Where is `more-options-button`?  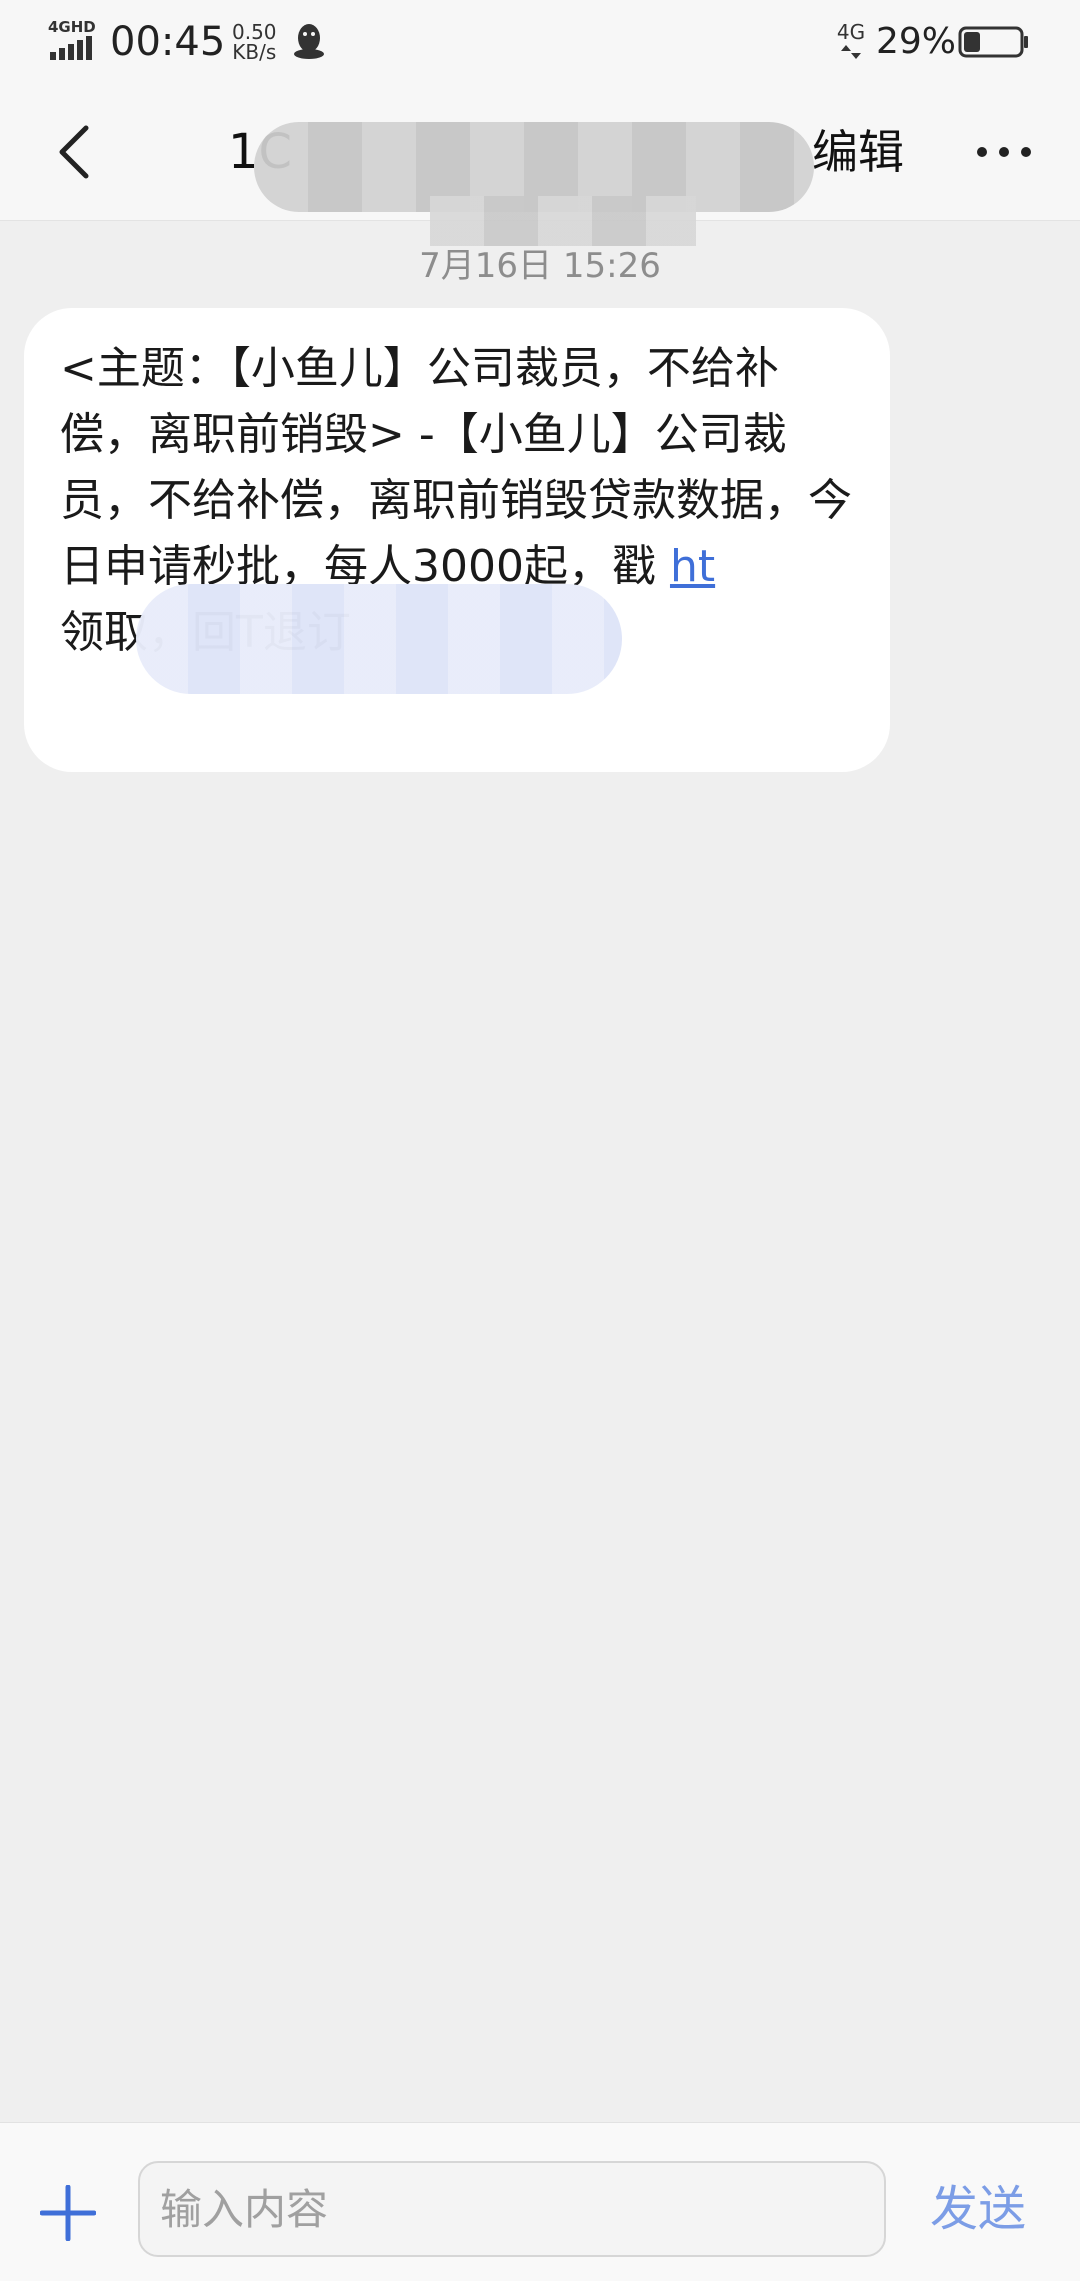
more-options-button is located at coordinates (1004, 152).